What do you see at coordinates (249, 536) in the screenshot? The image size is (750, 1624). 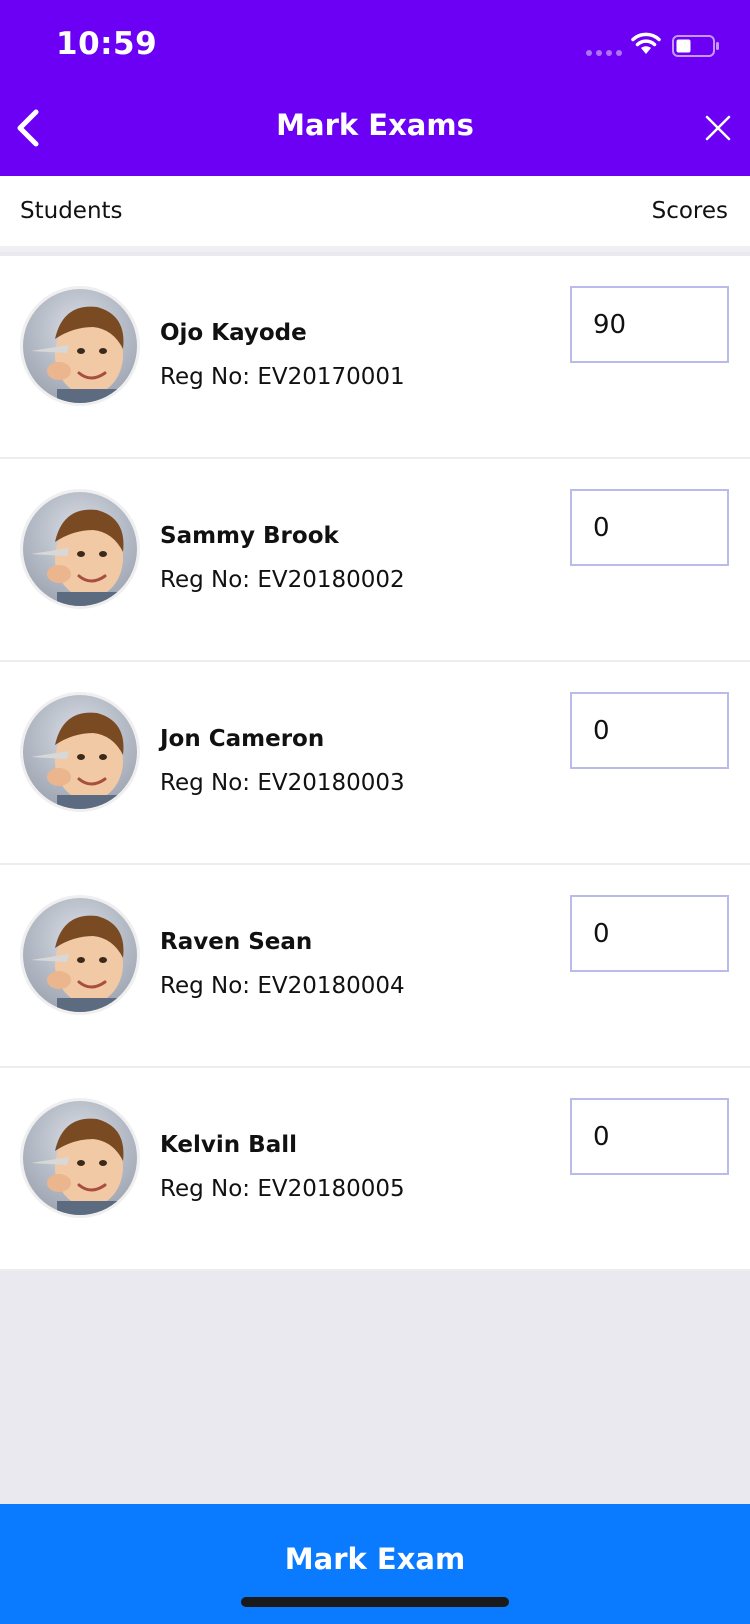 I see `student-name: Sammy Brook` at bounding box center [249, 536].